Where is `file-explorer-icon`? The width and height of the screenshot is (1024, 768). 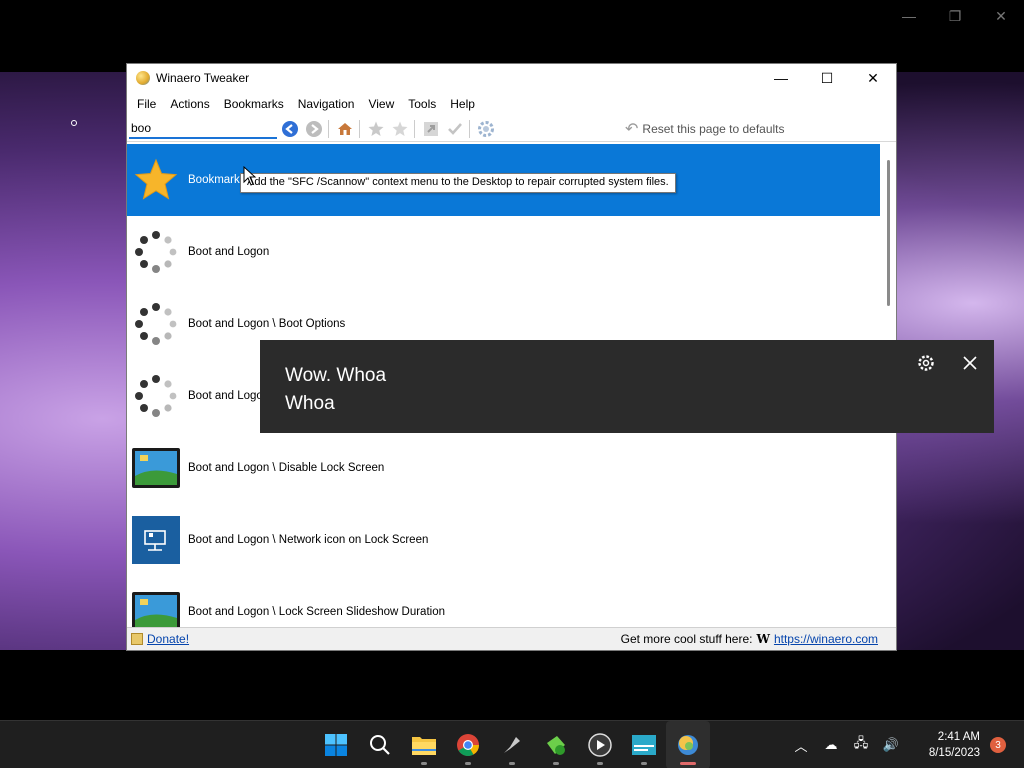 file-explorer-icon is located at coordinates (424, 746).